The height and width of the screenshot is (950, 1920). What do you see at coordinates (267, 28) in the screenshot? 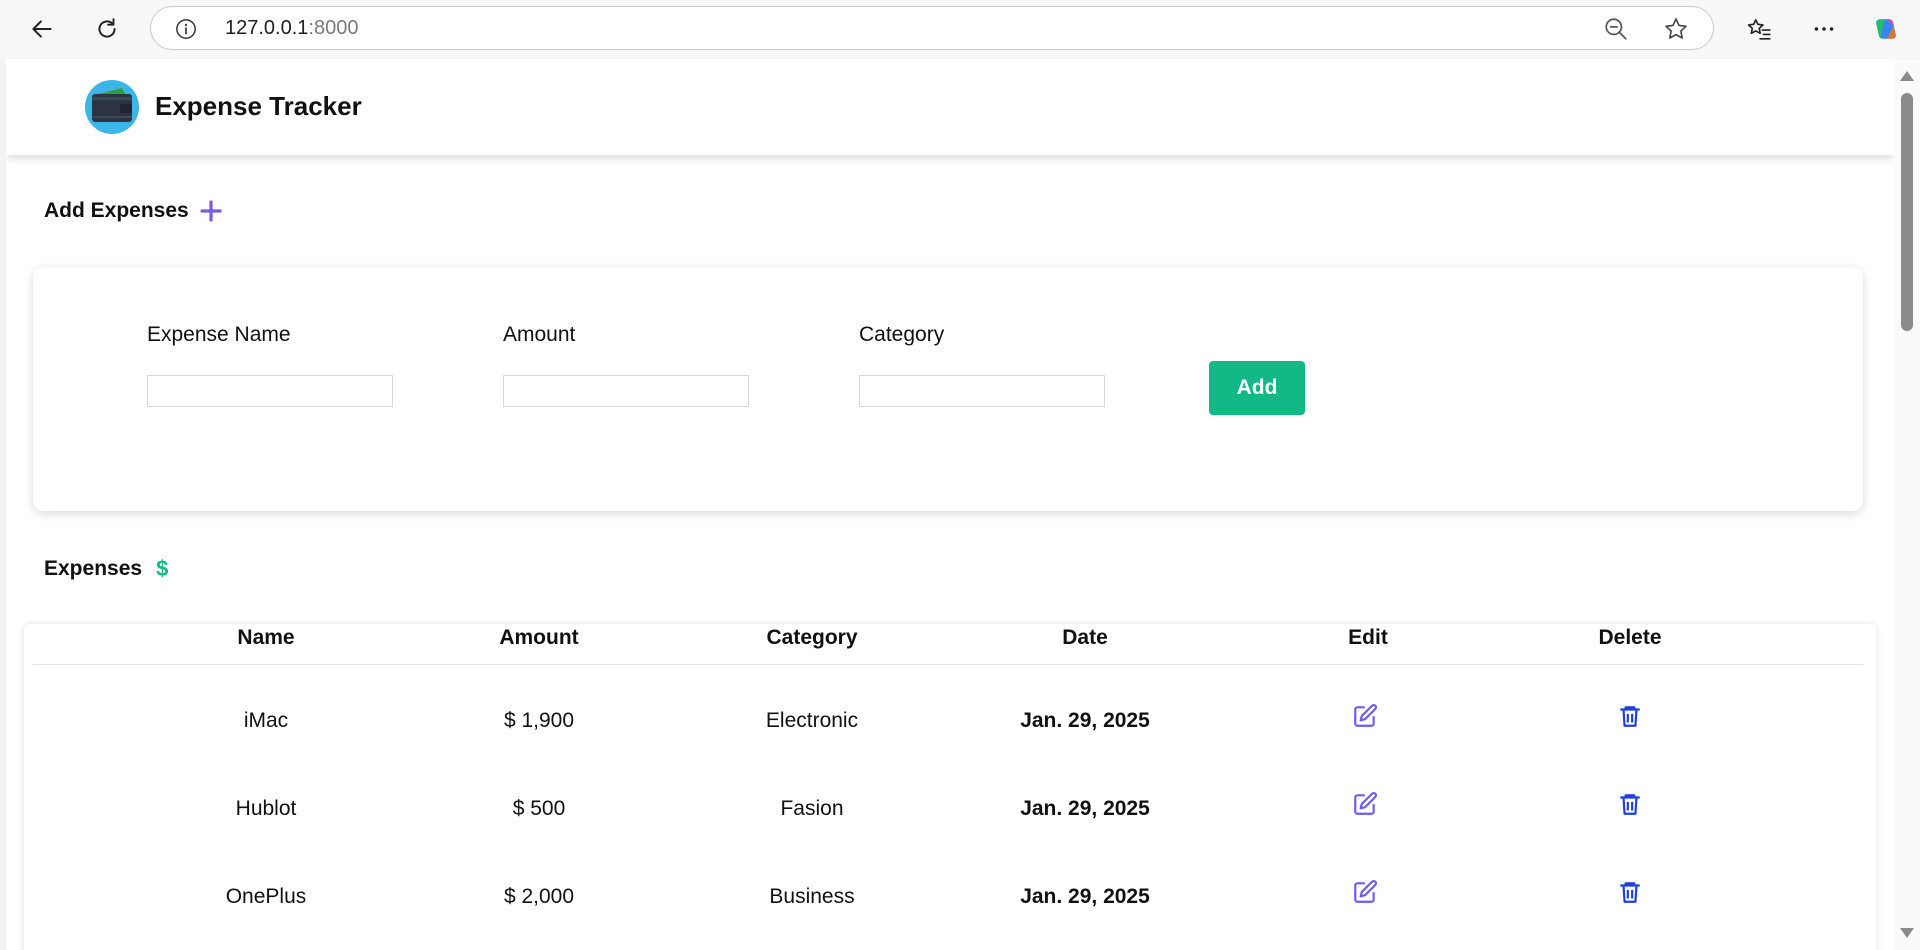
I see `url-host: 127.0.0.1` at bounding box center [267, 28].